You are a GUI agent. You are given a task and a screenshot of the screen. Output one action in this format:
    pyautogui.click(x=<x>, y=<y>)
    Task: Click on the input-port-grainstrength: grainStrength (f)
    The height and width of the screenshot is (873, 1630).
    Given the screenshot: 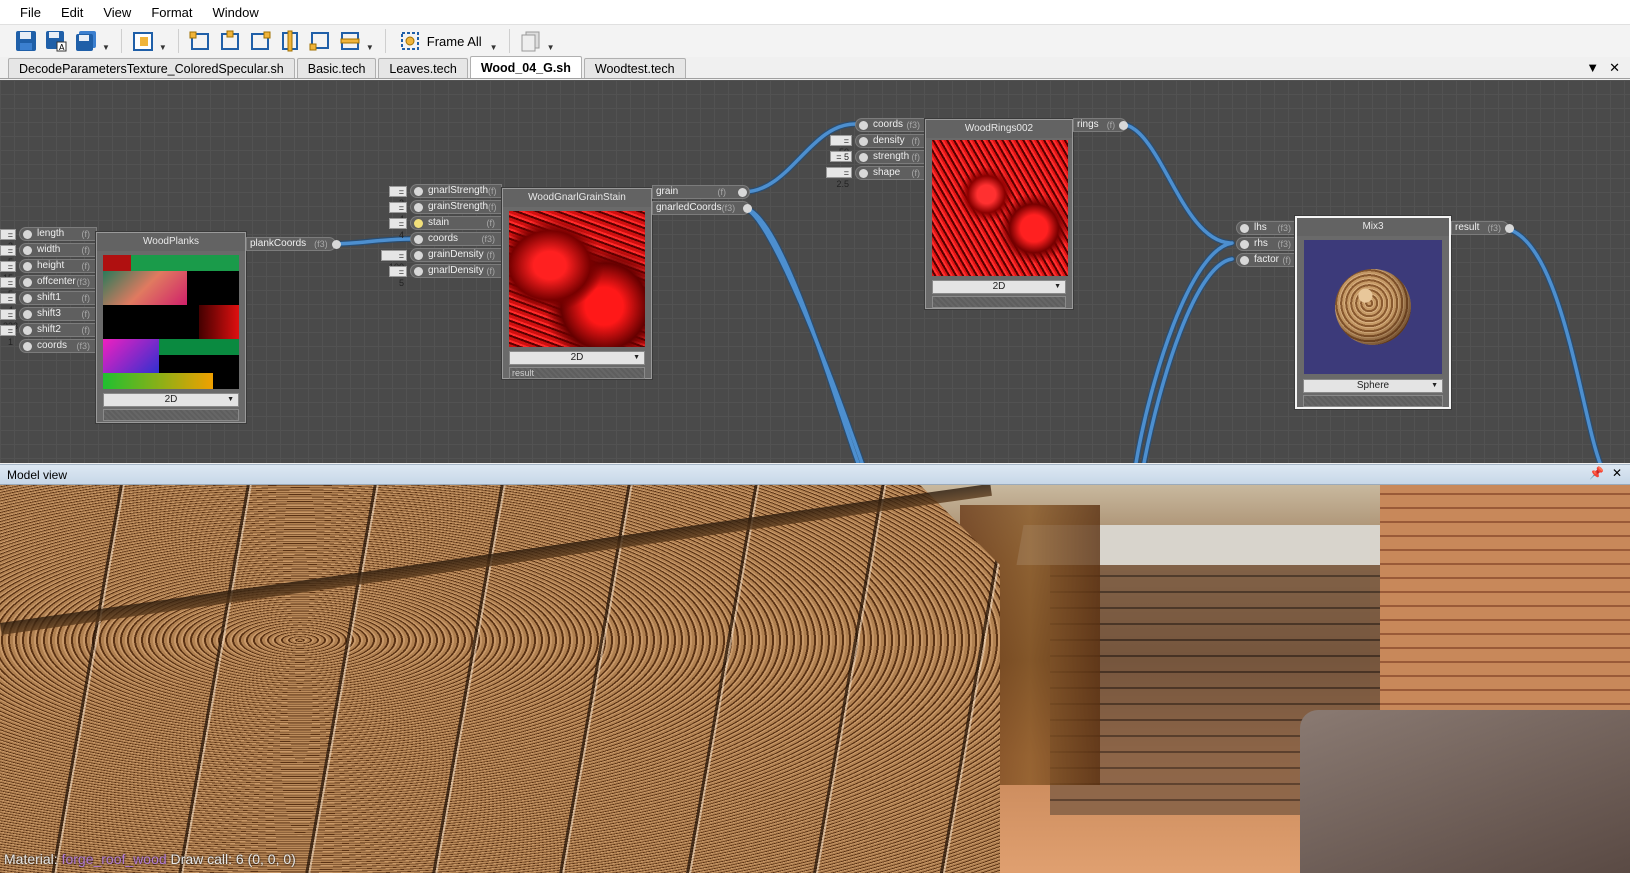 What is the action you would take?
    pyautogui.click(x=456, y=207)
    